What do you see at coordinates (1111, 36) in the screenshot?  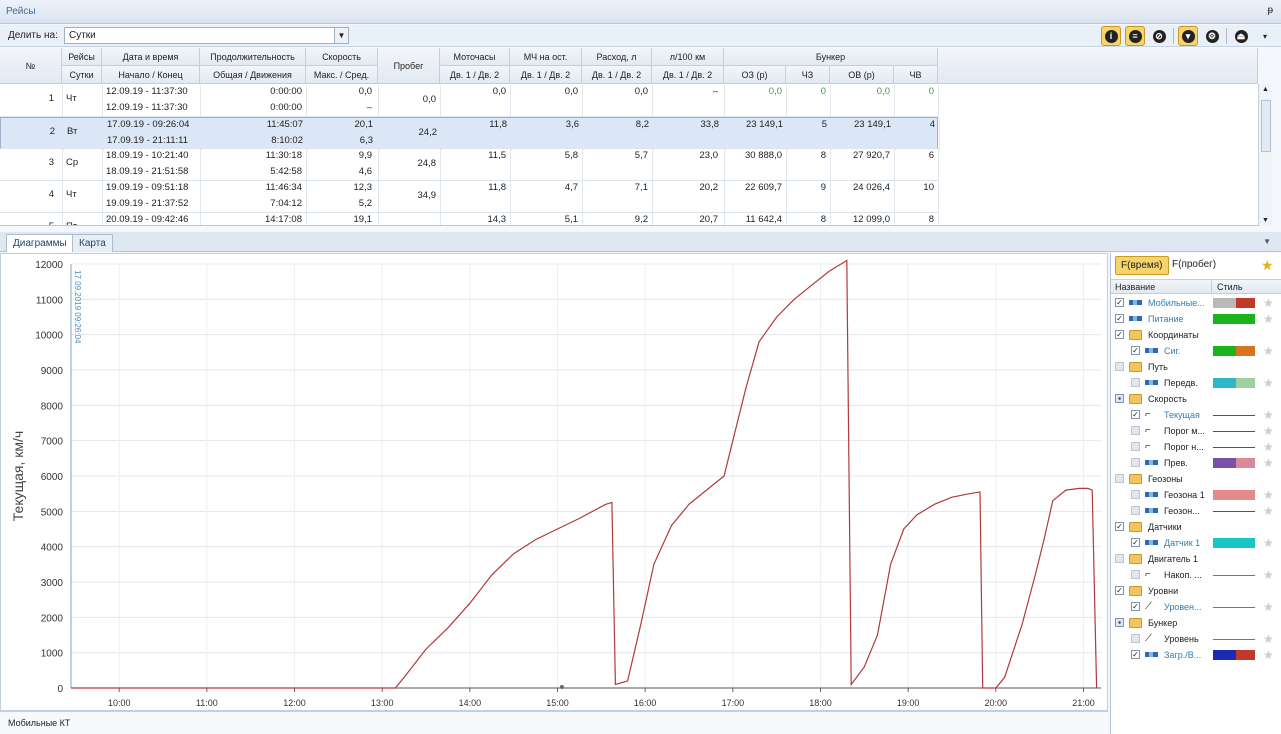 I see `info-icon: i` at bounding box center [1111, 36].